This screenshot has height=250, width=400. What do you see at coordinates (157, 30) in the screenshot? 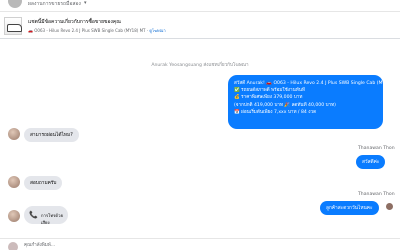
I see `view-listing-link: ดูโฆษณา` at bounding box center [157, 30].